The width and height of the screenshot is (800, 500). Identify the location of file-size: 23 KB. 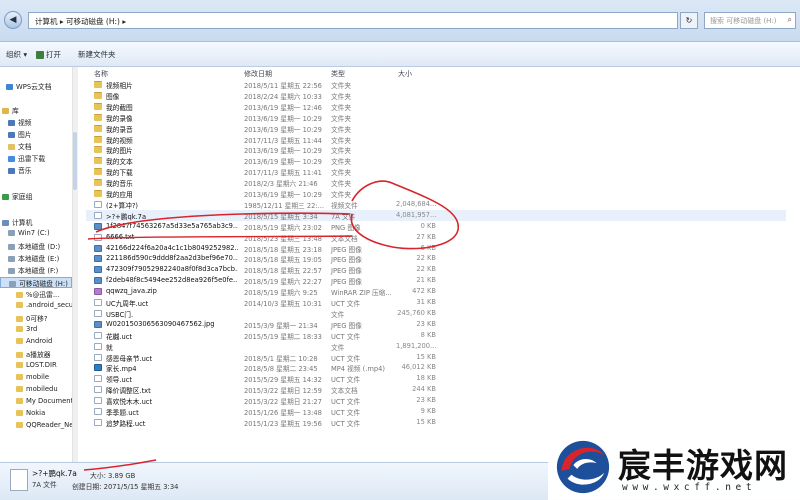
(426, 400).